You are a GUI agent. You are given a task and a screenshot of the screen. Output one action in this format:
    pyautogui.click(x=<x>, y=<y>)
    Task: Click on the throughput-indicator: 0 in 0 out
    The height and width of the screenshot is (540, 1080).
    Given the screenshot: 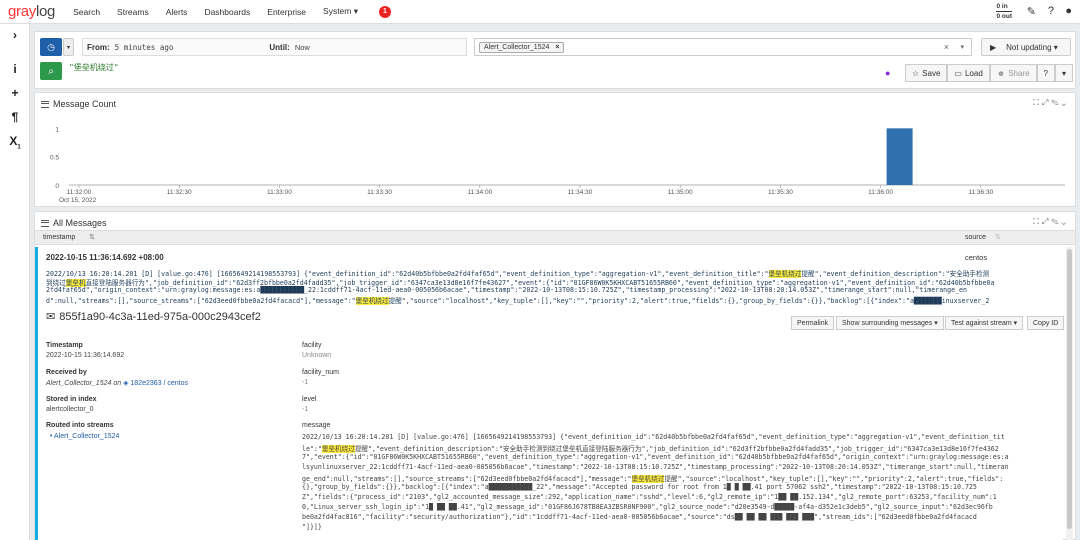 What is the action you would take?
    pyautogui.click(x=1004, y=11)
    